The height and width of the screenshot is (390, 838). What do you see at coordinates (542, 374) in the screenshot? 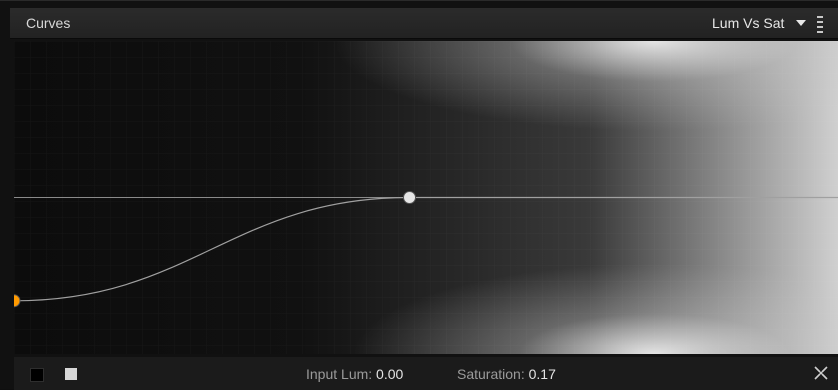
I see `saturation-value: 0.17` at bounding box center [542, 374].